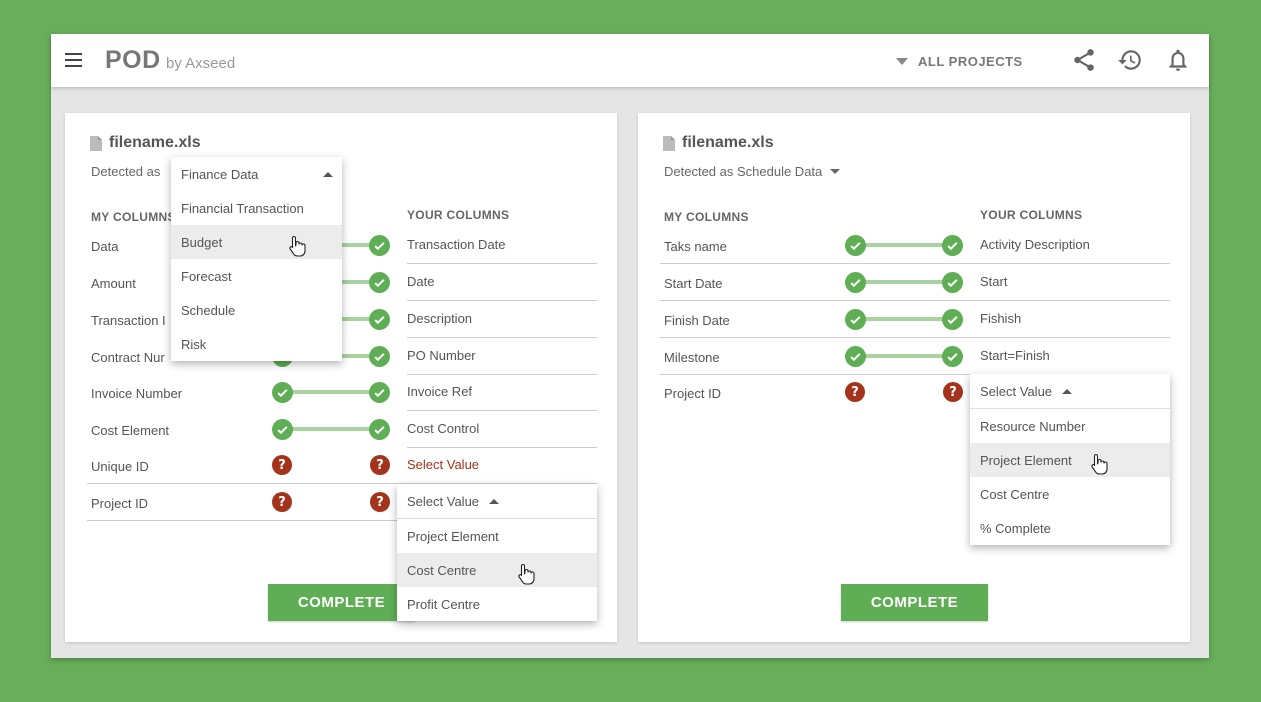  I want to click on my-column-name: Cost Element, so click(130, 430).